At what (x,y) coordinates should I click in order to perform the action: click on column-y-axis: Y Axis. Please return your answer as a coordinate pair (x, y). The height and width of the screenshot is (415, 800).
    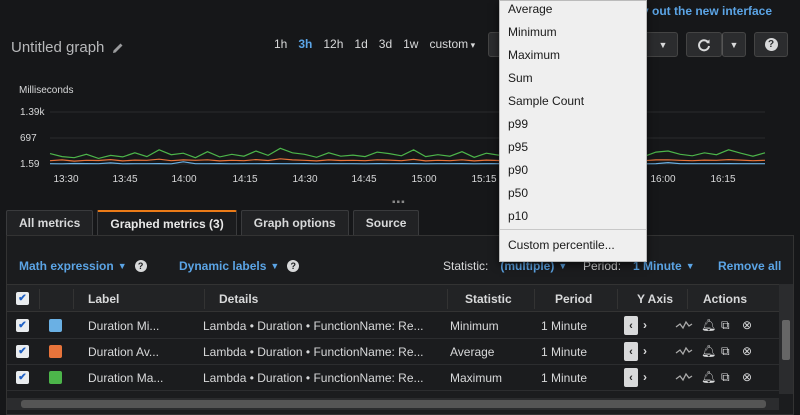
    Looking at the image, I should click on (655, 299).